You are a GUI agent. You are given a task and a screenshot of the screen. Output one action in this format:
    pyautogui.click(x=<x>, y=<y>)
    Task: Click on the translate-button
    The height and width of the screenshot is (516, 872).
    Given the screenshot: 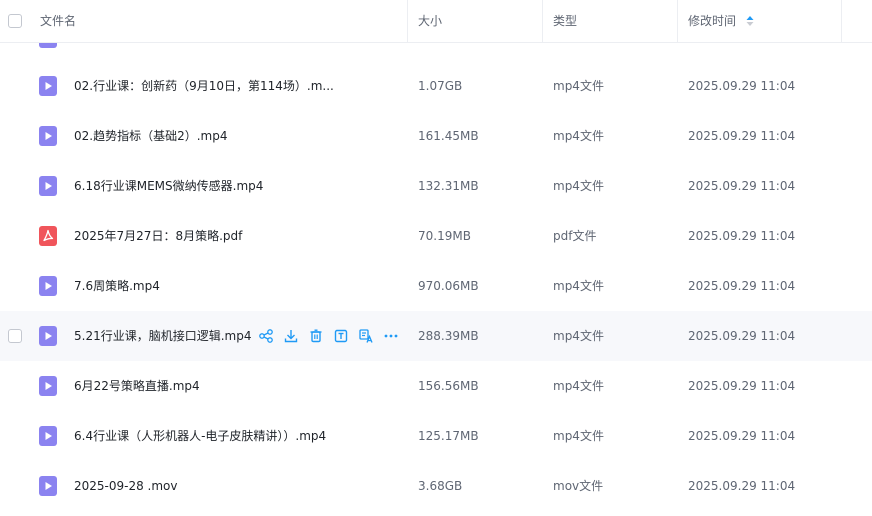 What is the action you would take?
    pyautogui.click(x=366, y=336)
    